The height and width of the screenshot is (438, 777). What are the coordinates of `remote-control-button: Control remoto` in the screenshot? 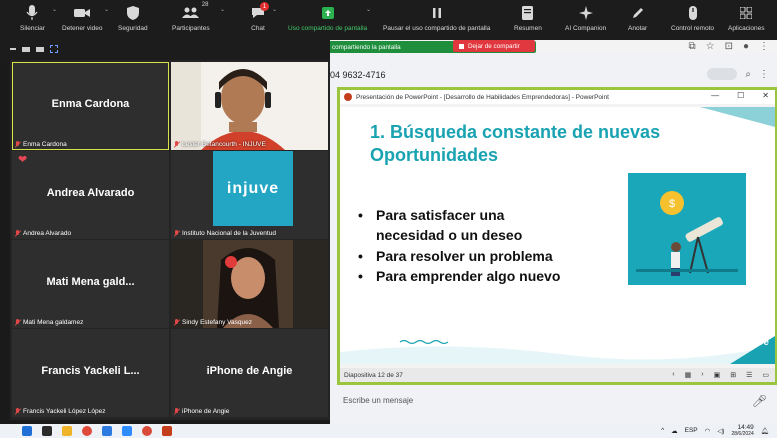 It's located at (692, 17).